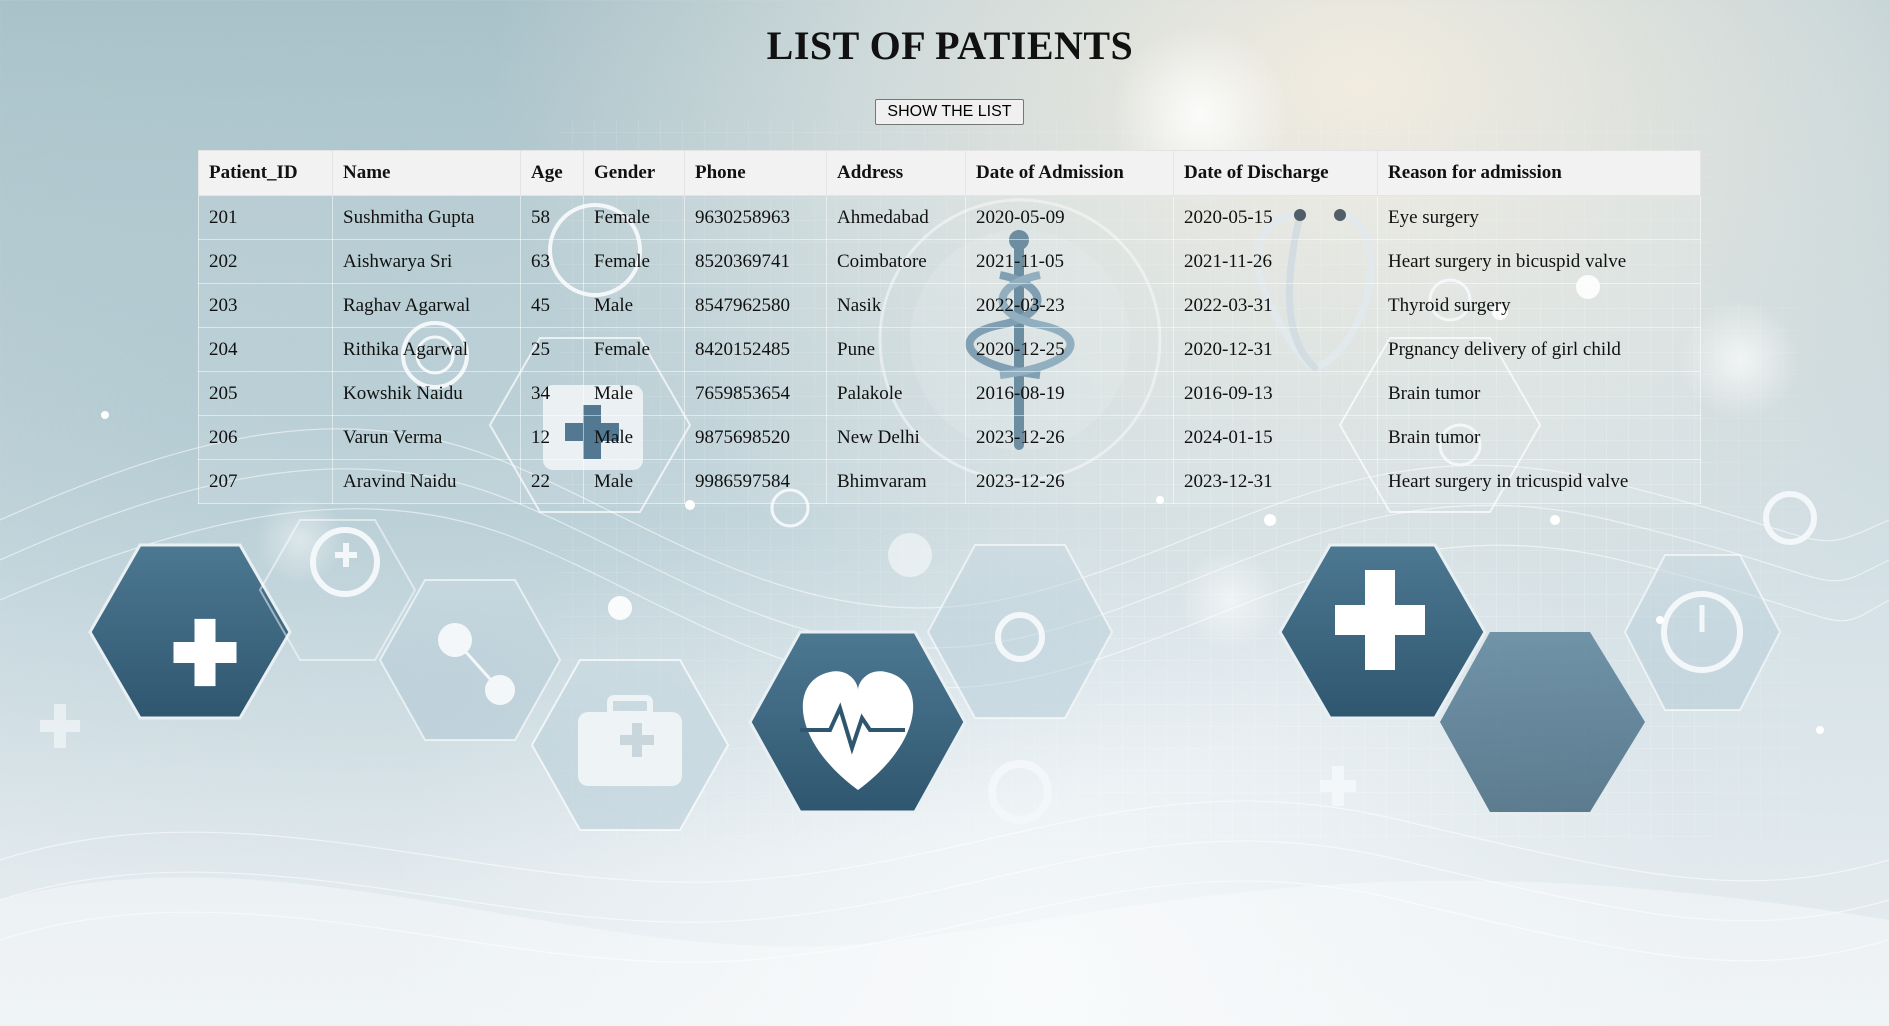 The height and width of the screenshot is (1026, 1889). I want to click on cell-discharge-date: 2021-11-26, so click(1275, 261).